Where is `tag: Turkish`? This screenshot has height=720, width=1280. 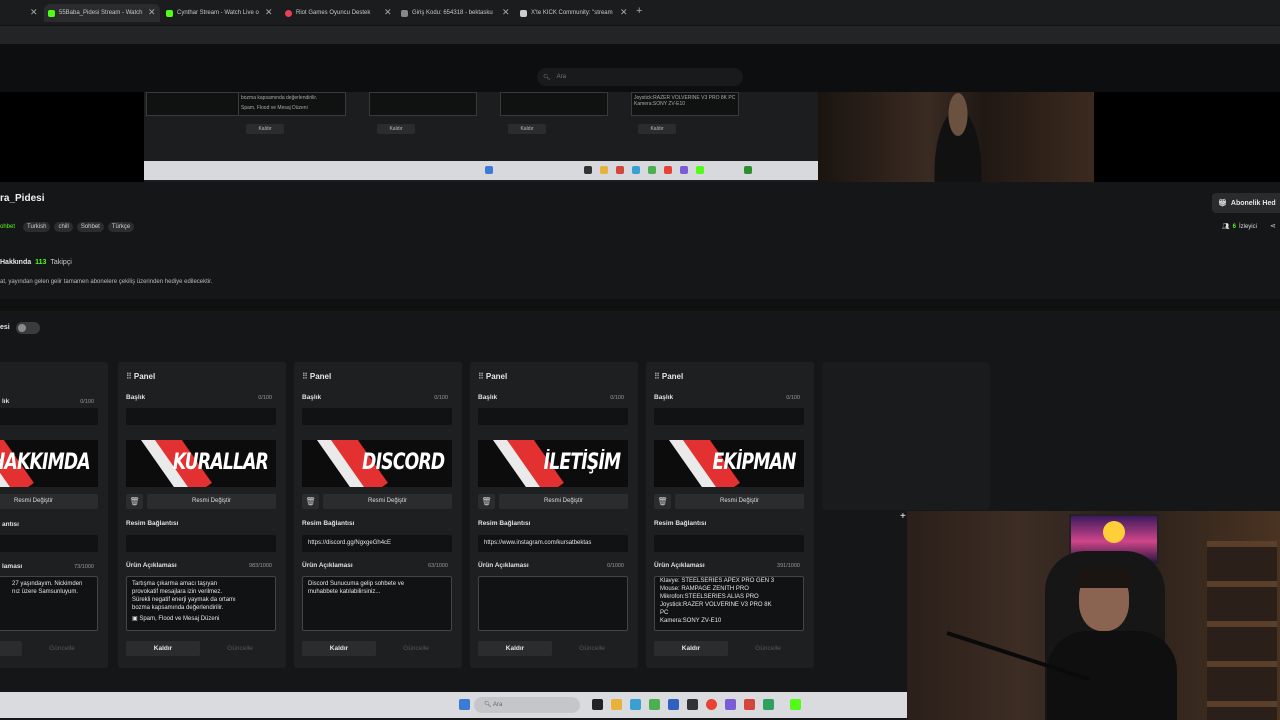 tag: Turkish is located at coordinates (37, 227).